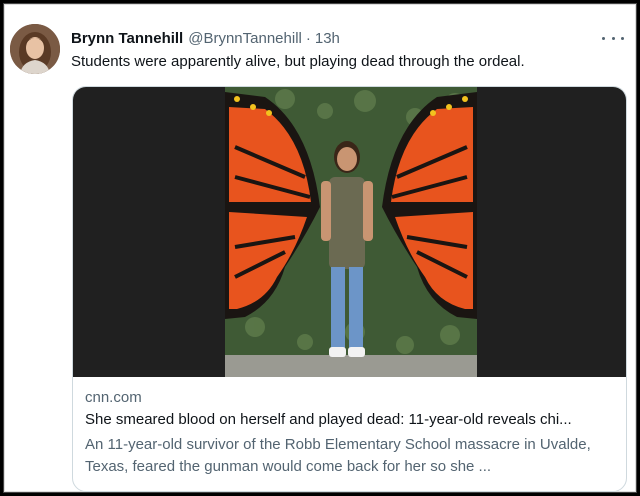  Describe the element at coordinates (127, 38) in the screenshot. I see `author-name: Brynn Tannehill` at that location.